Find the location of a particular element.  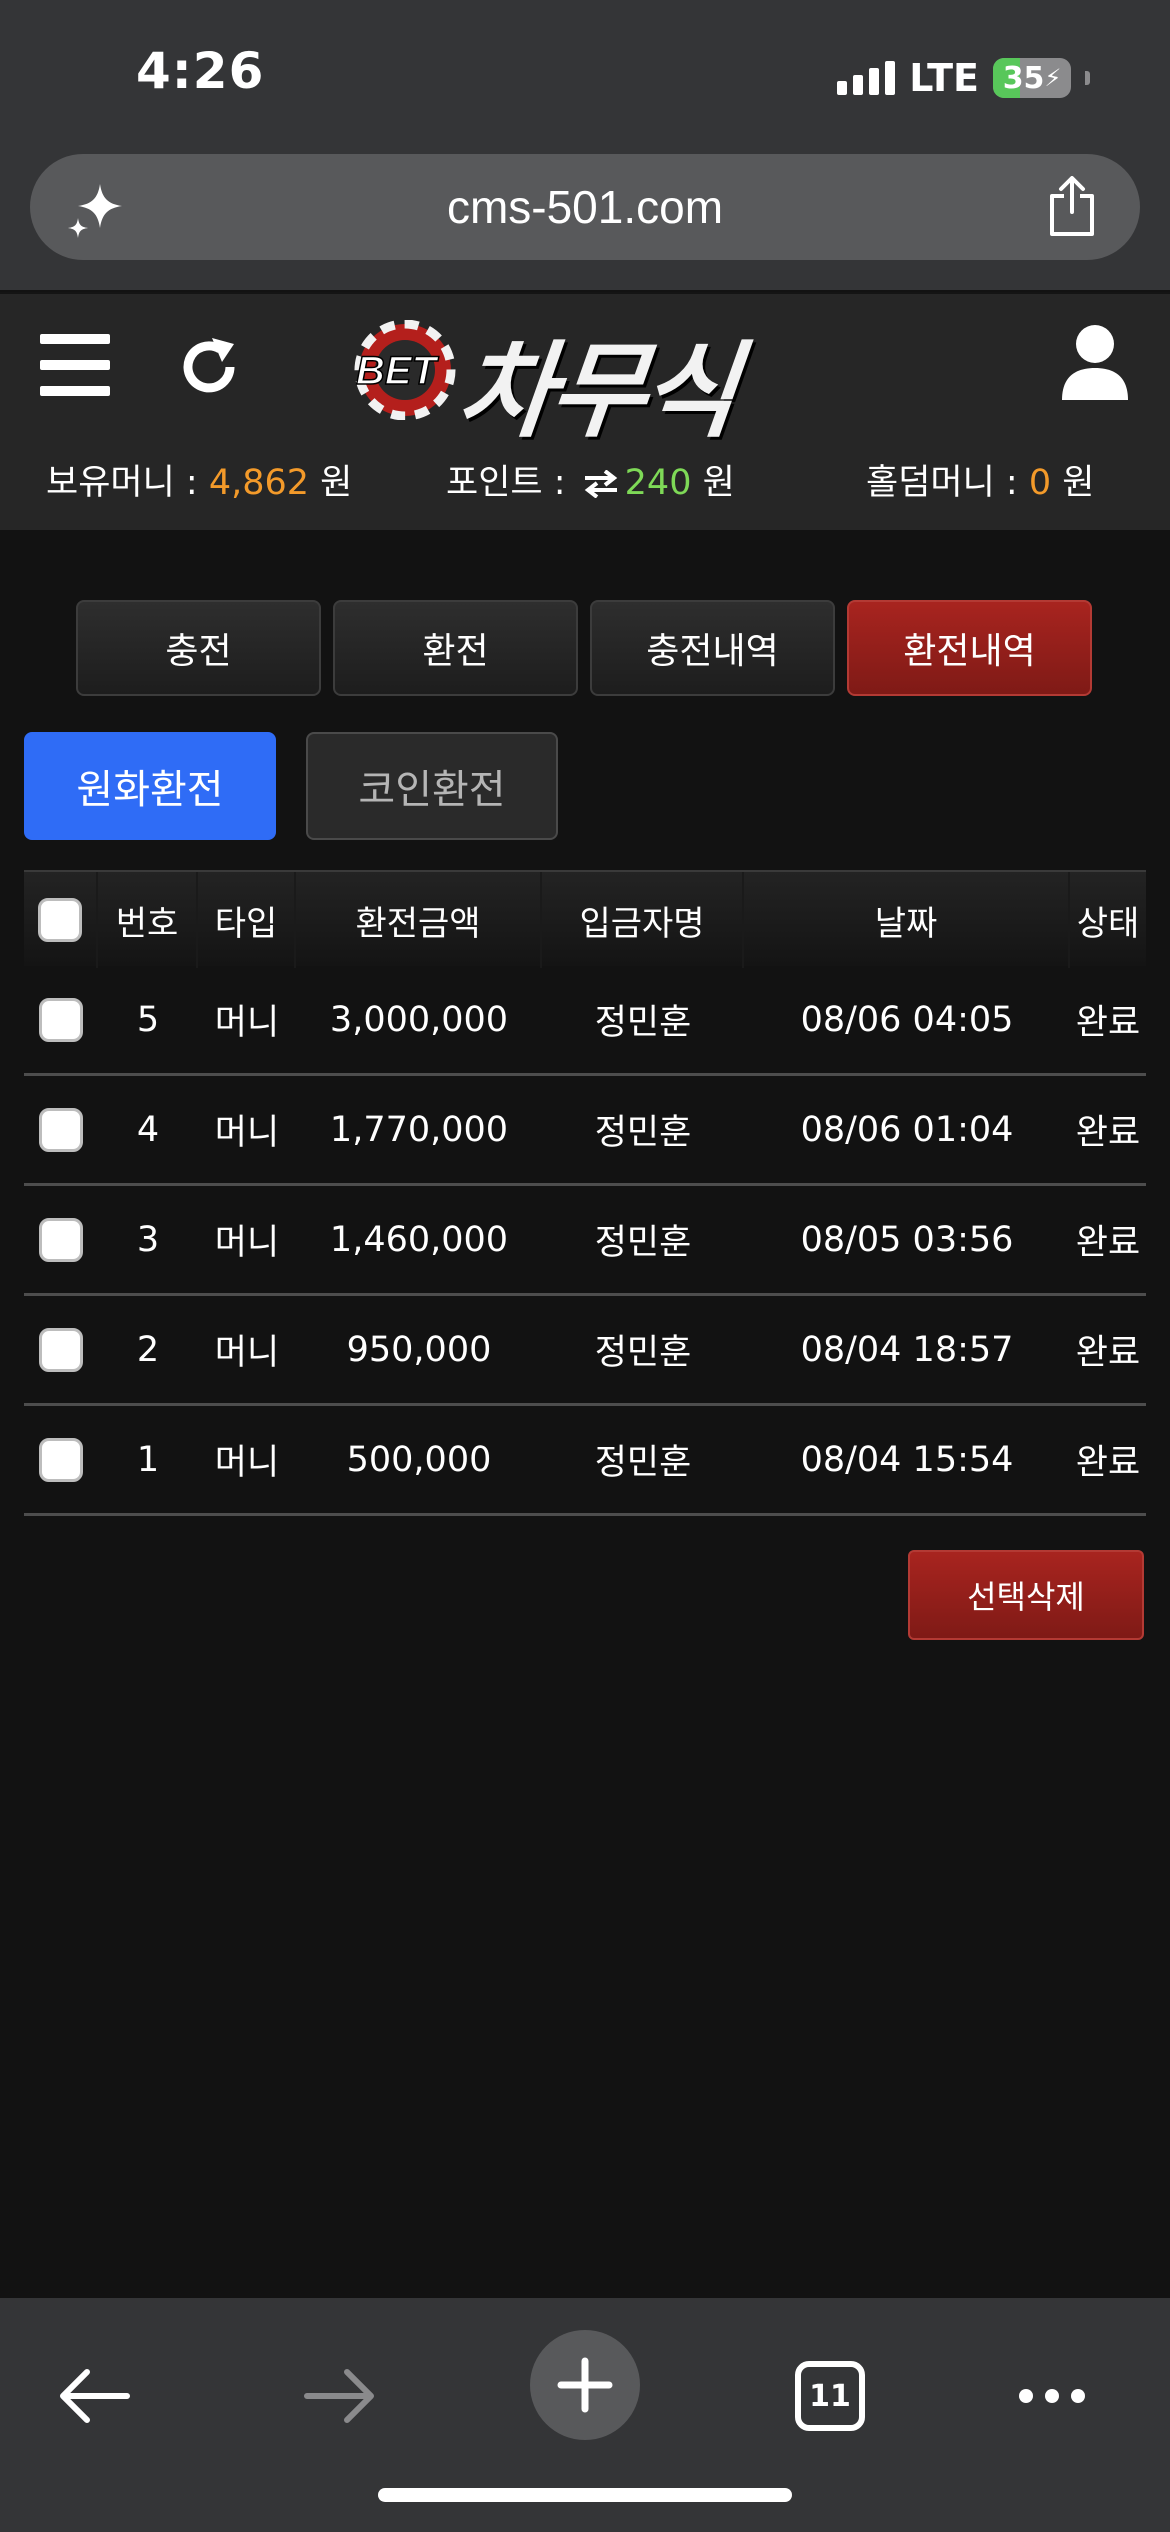

more-button is located at coordinates (1052, 2396).